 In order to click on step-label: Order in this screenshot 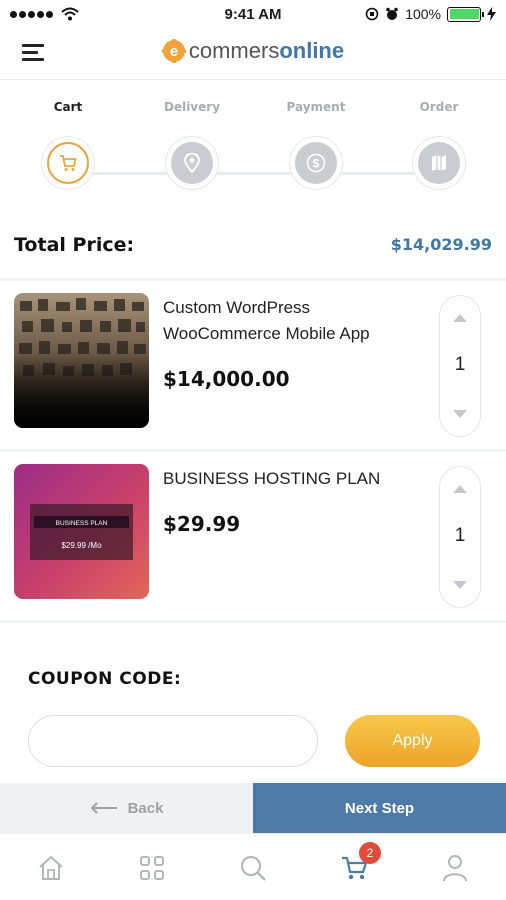, I will do `click(439, 107)`.